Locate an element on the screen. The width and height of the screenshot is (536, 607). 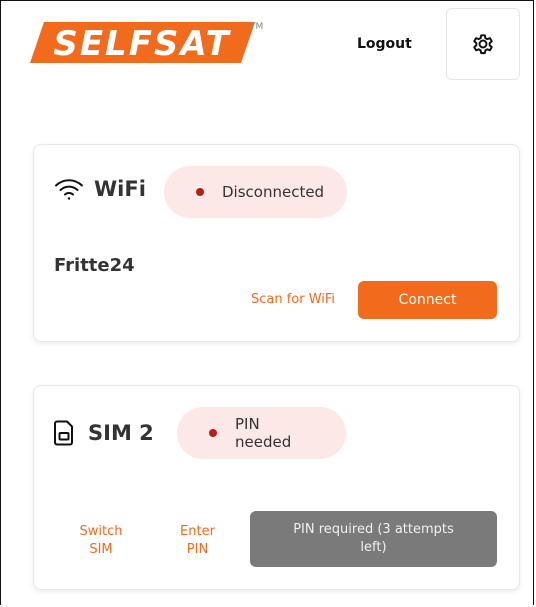
enter-pin-button: Enter PIN is located at coordinates (197, 541).